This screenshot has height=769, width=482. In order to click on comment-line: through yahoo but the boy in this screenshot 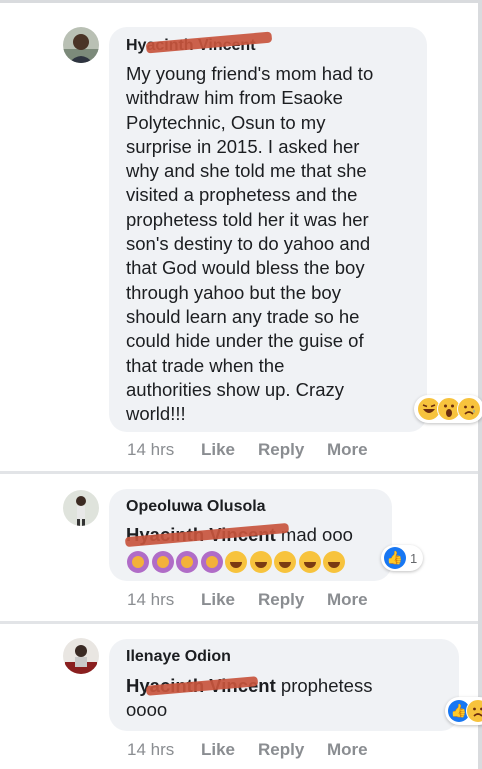, I will do `click(233, 292)`.